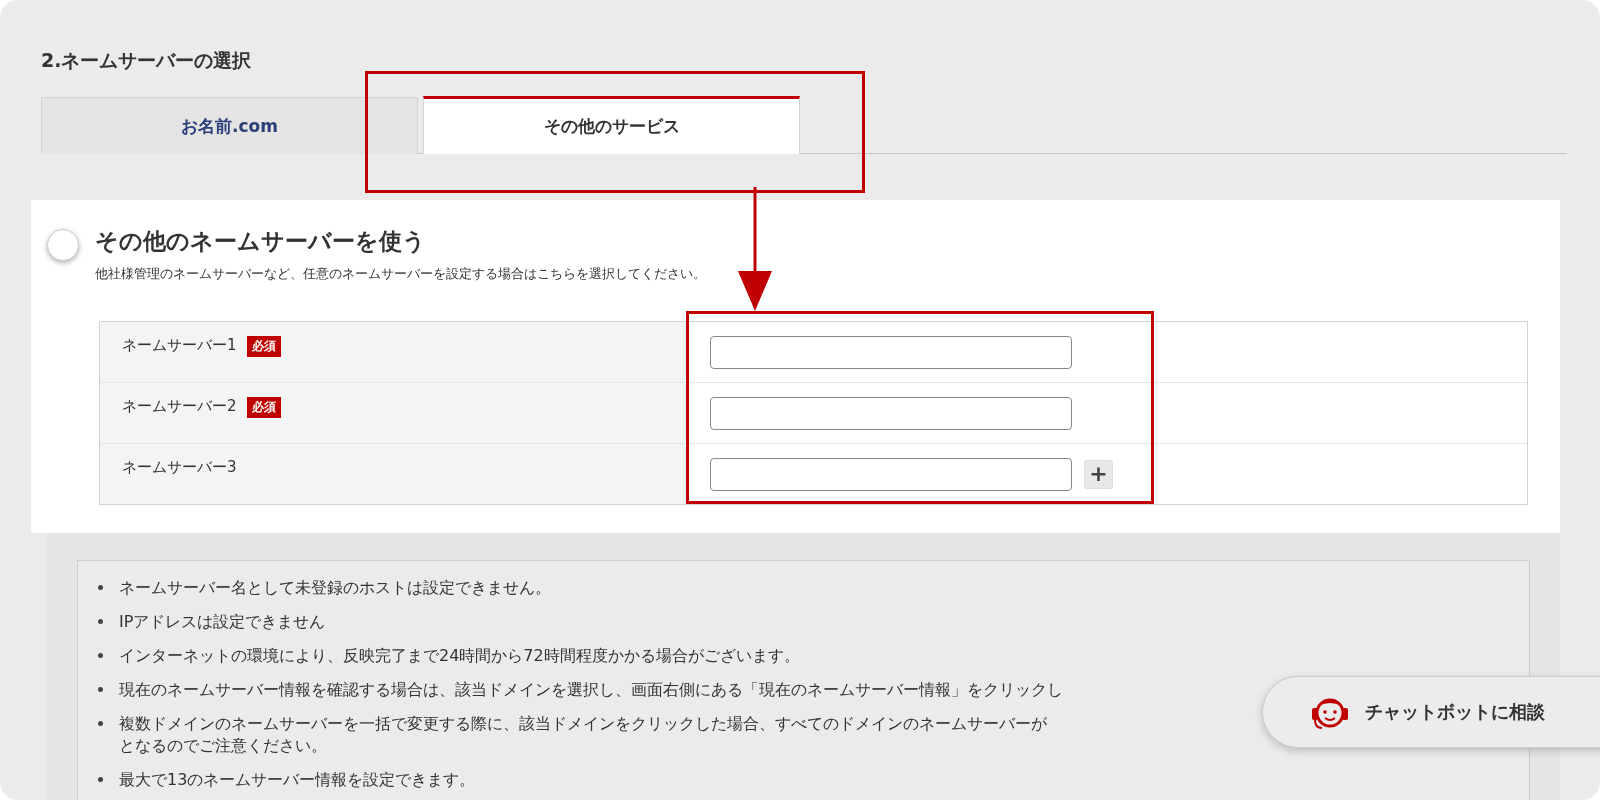 The height and width of the screenshot is (800, 1600). Describe the element at coordinates (1431, 712) in the screenshot. I see `chatbot-button: チャットボットに相談` at that location.